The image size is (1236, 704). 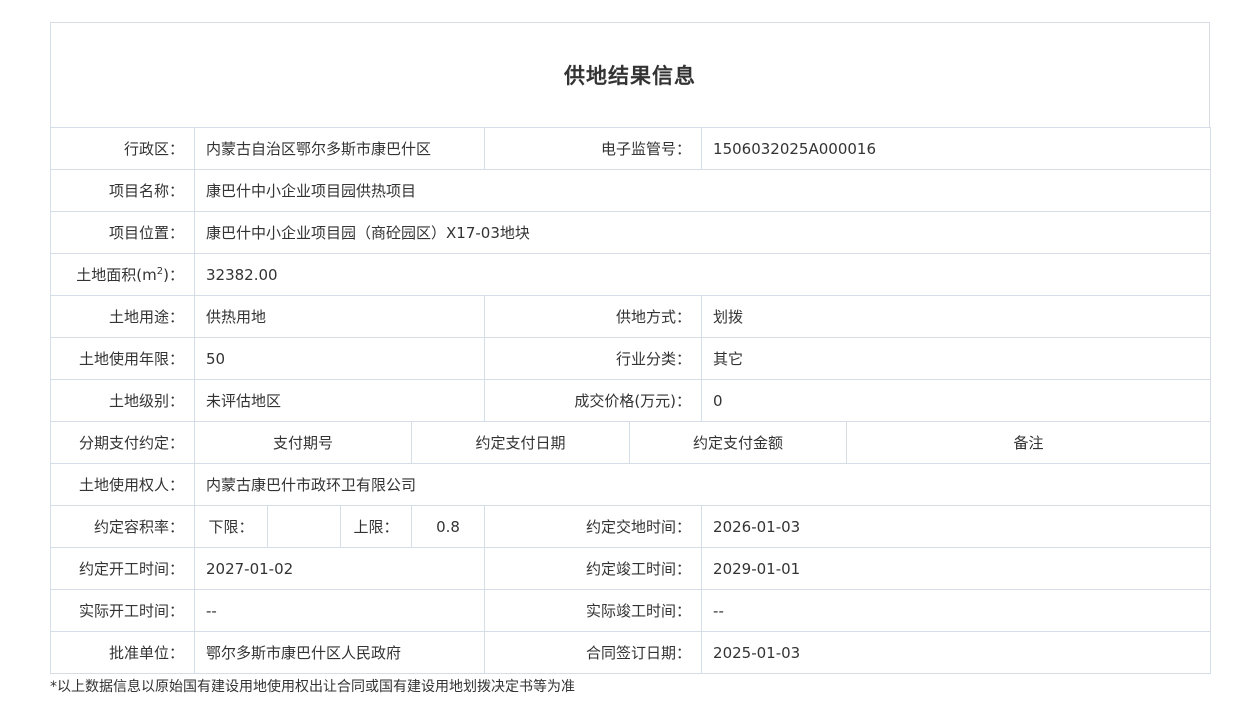 I want to click on land-area-label-suffix: )：, so click(x=173, y=275).